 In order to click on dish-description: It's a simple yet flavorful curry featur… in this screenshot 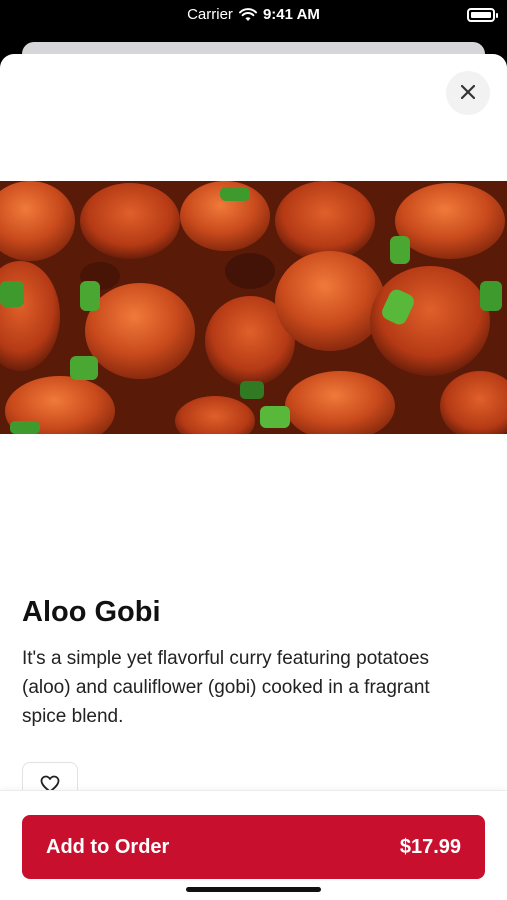, I will do `click(226, 687)`.